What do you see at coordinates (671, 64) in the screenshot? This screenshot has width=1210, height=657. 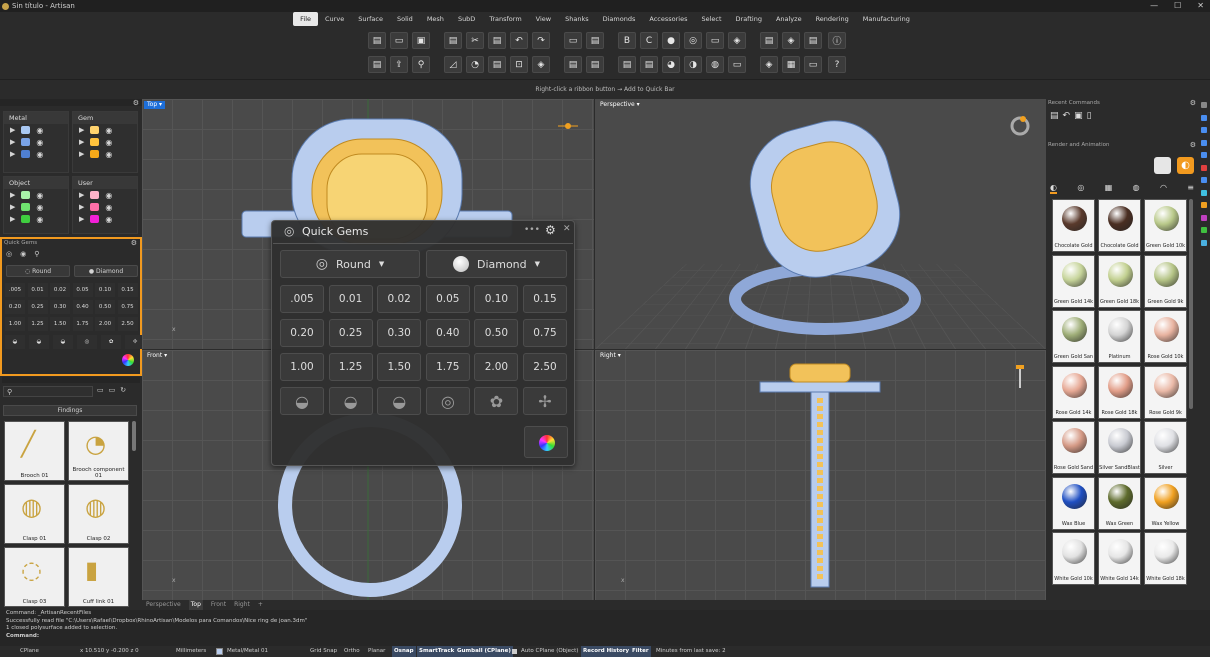 I see `ribbon-tool-icon: ◕` at bounding box center [671, 64].